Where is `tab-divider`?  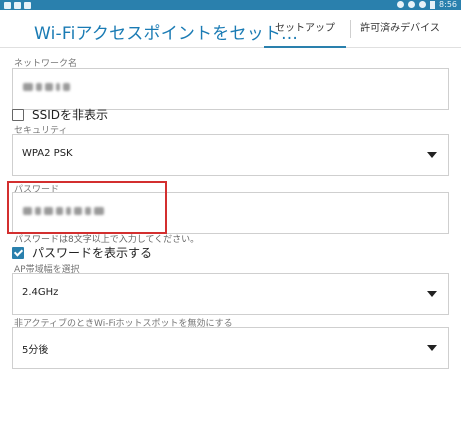
tab-divider is located at coordinates (350, 29).